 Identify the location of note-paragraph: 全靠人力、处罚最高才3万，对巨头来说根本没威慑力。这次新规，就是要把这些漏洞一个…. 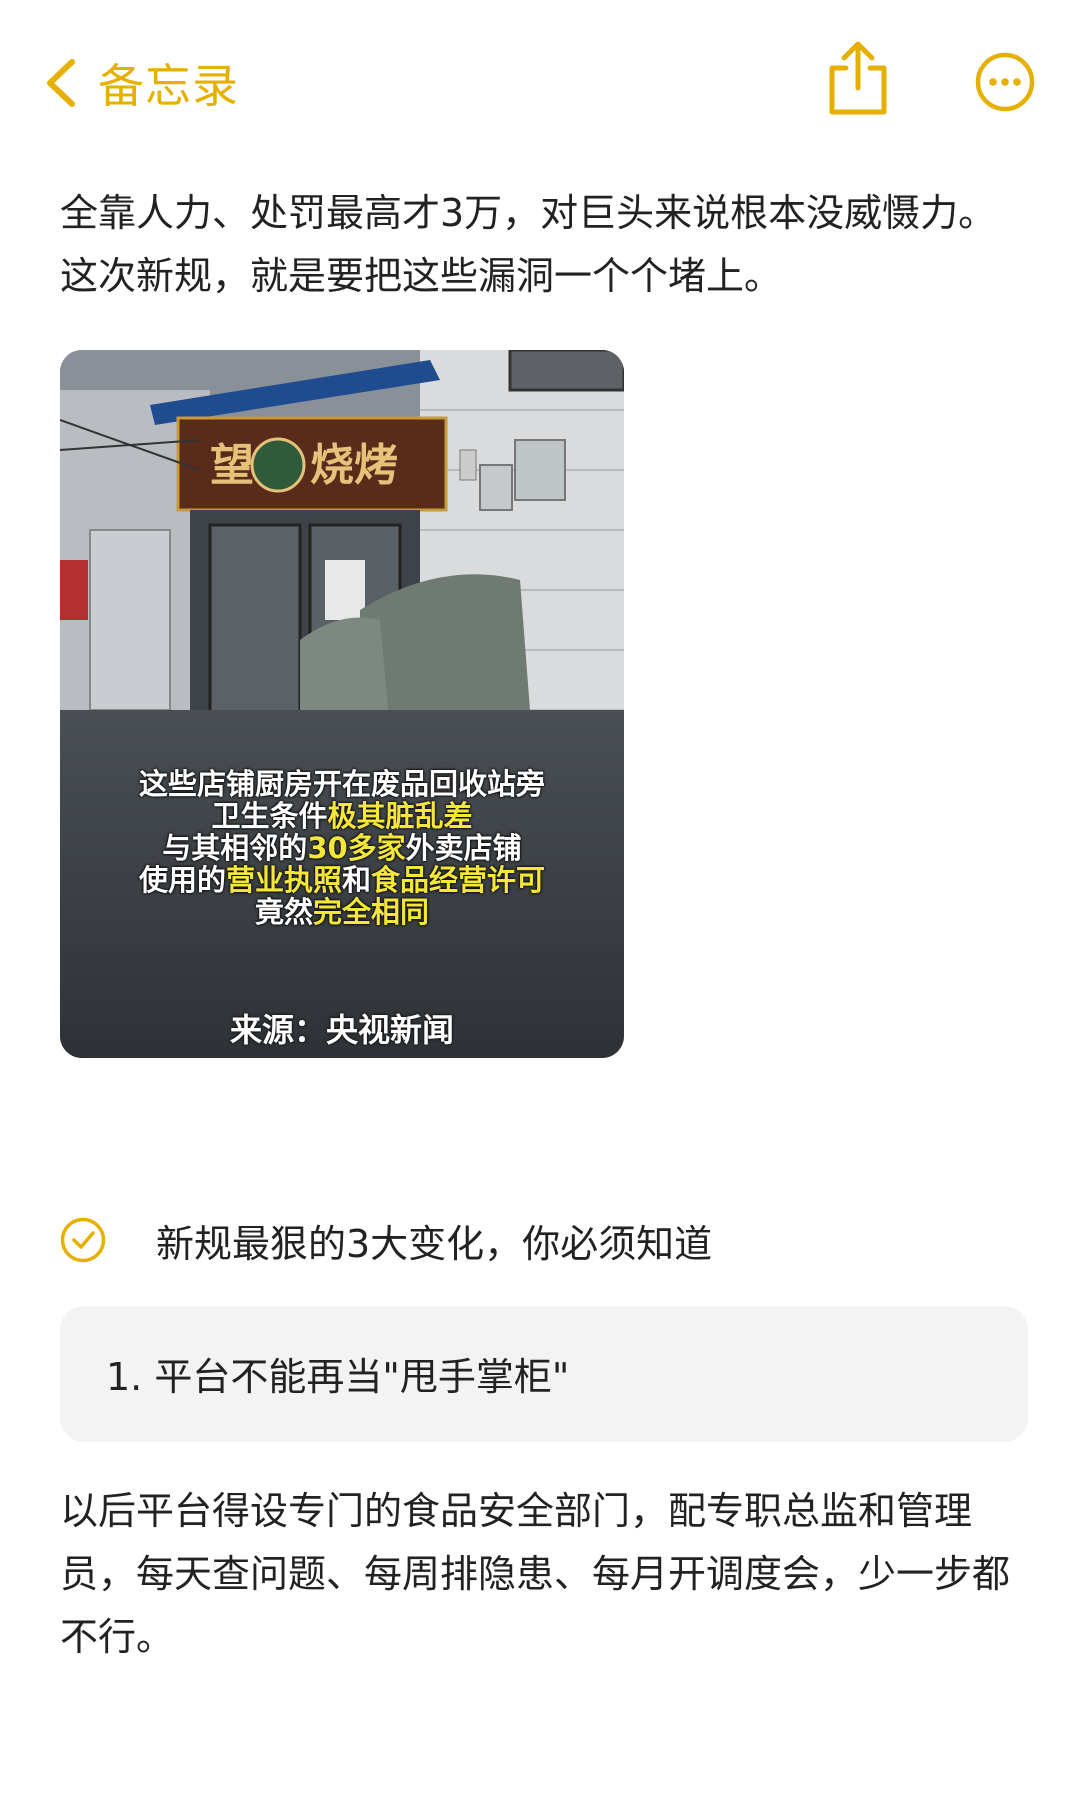
(528, 244).